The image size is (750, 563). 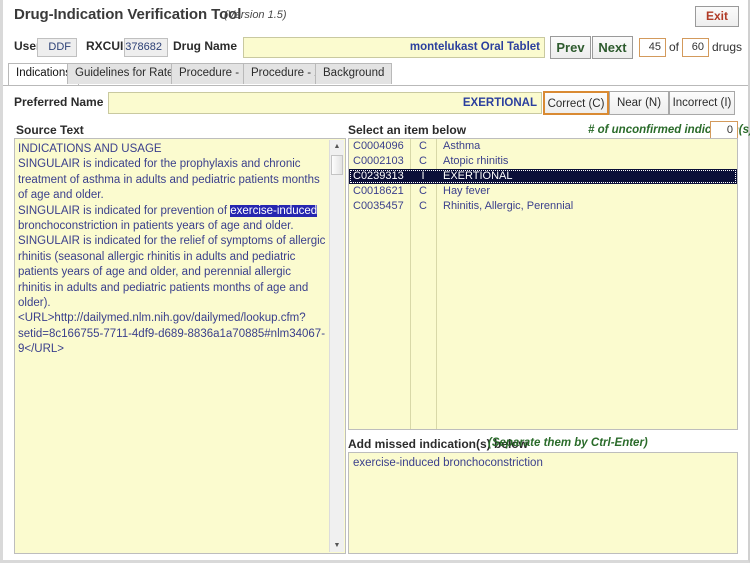 What do you see at coordinates (478, 176) in the screenshot?
I see `row-name: EXERTIONAL` at bounding box center [478, 176].